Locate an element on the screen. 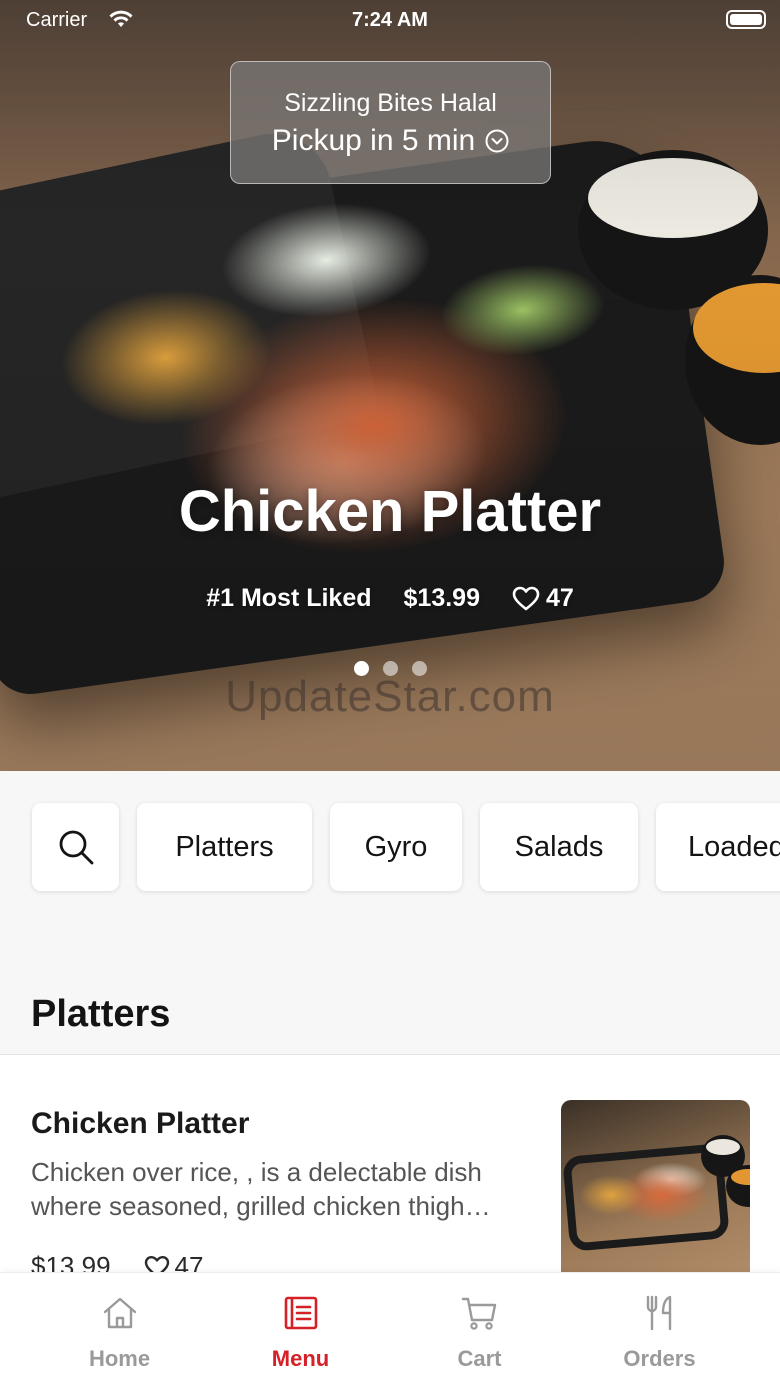  tab-menu-label: Menu is located at coordinates (300, 1358).